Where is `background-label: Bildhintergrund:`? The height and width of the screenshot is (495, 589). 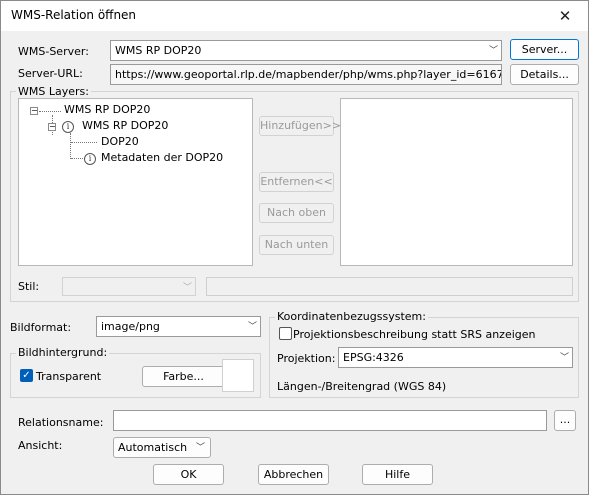
background-label: Bildhintergrund: is located at coordinates (63, 352).